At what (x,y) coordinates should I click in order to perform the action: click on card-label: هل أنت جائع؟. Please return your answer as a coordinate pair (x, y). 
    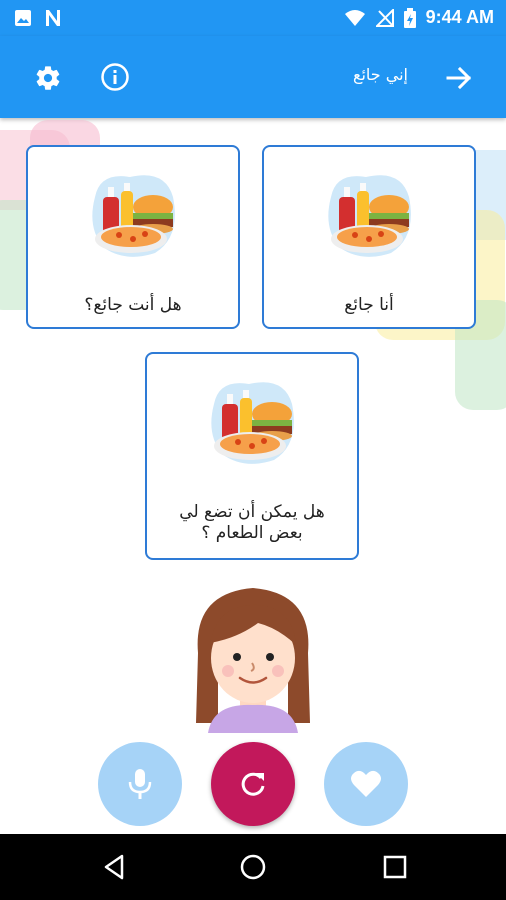
    Looking at the image, I should click on (133, 305).